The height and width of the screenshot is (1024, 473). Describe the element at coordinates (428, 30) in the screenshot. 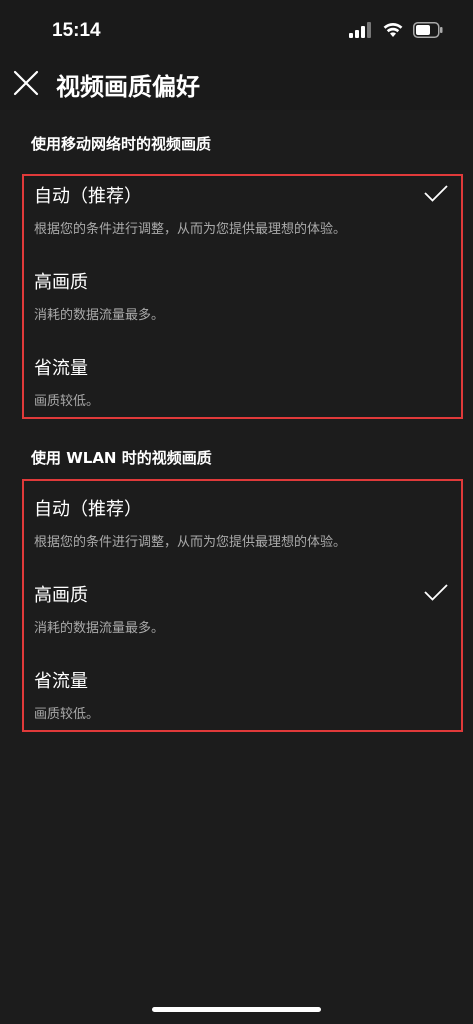

I see `battery-icon` at that location.